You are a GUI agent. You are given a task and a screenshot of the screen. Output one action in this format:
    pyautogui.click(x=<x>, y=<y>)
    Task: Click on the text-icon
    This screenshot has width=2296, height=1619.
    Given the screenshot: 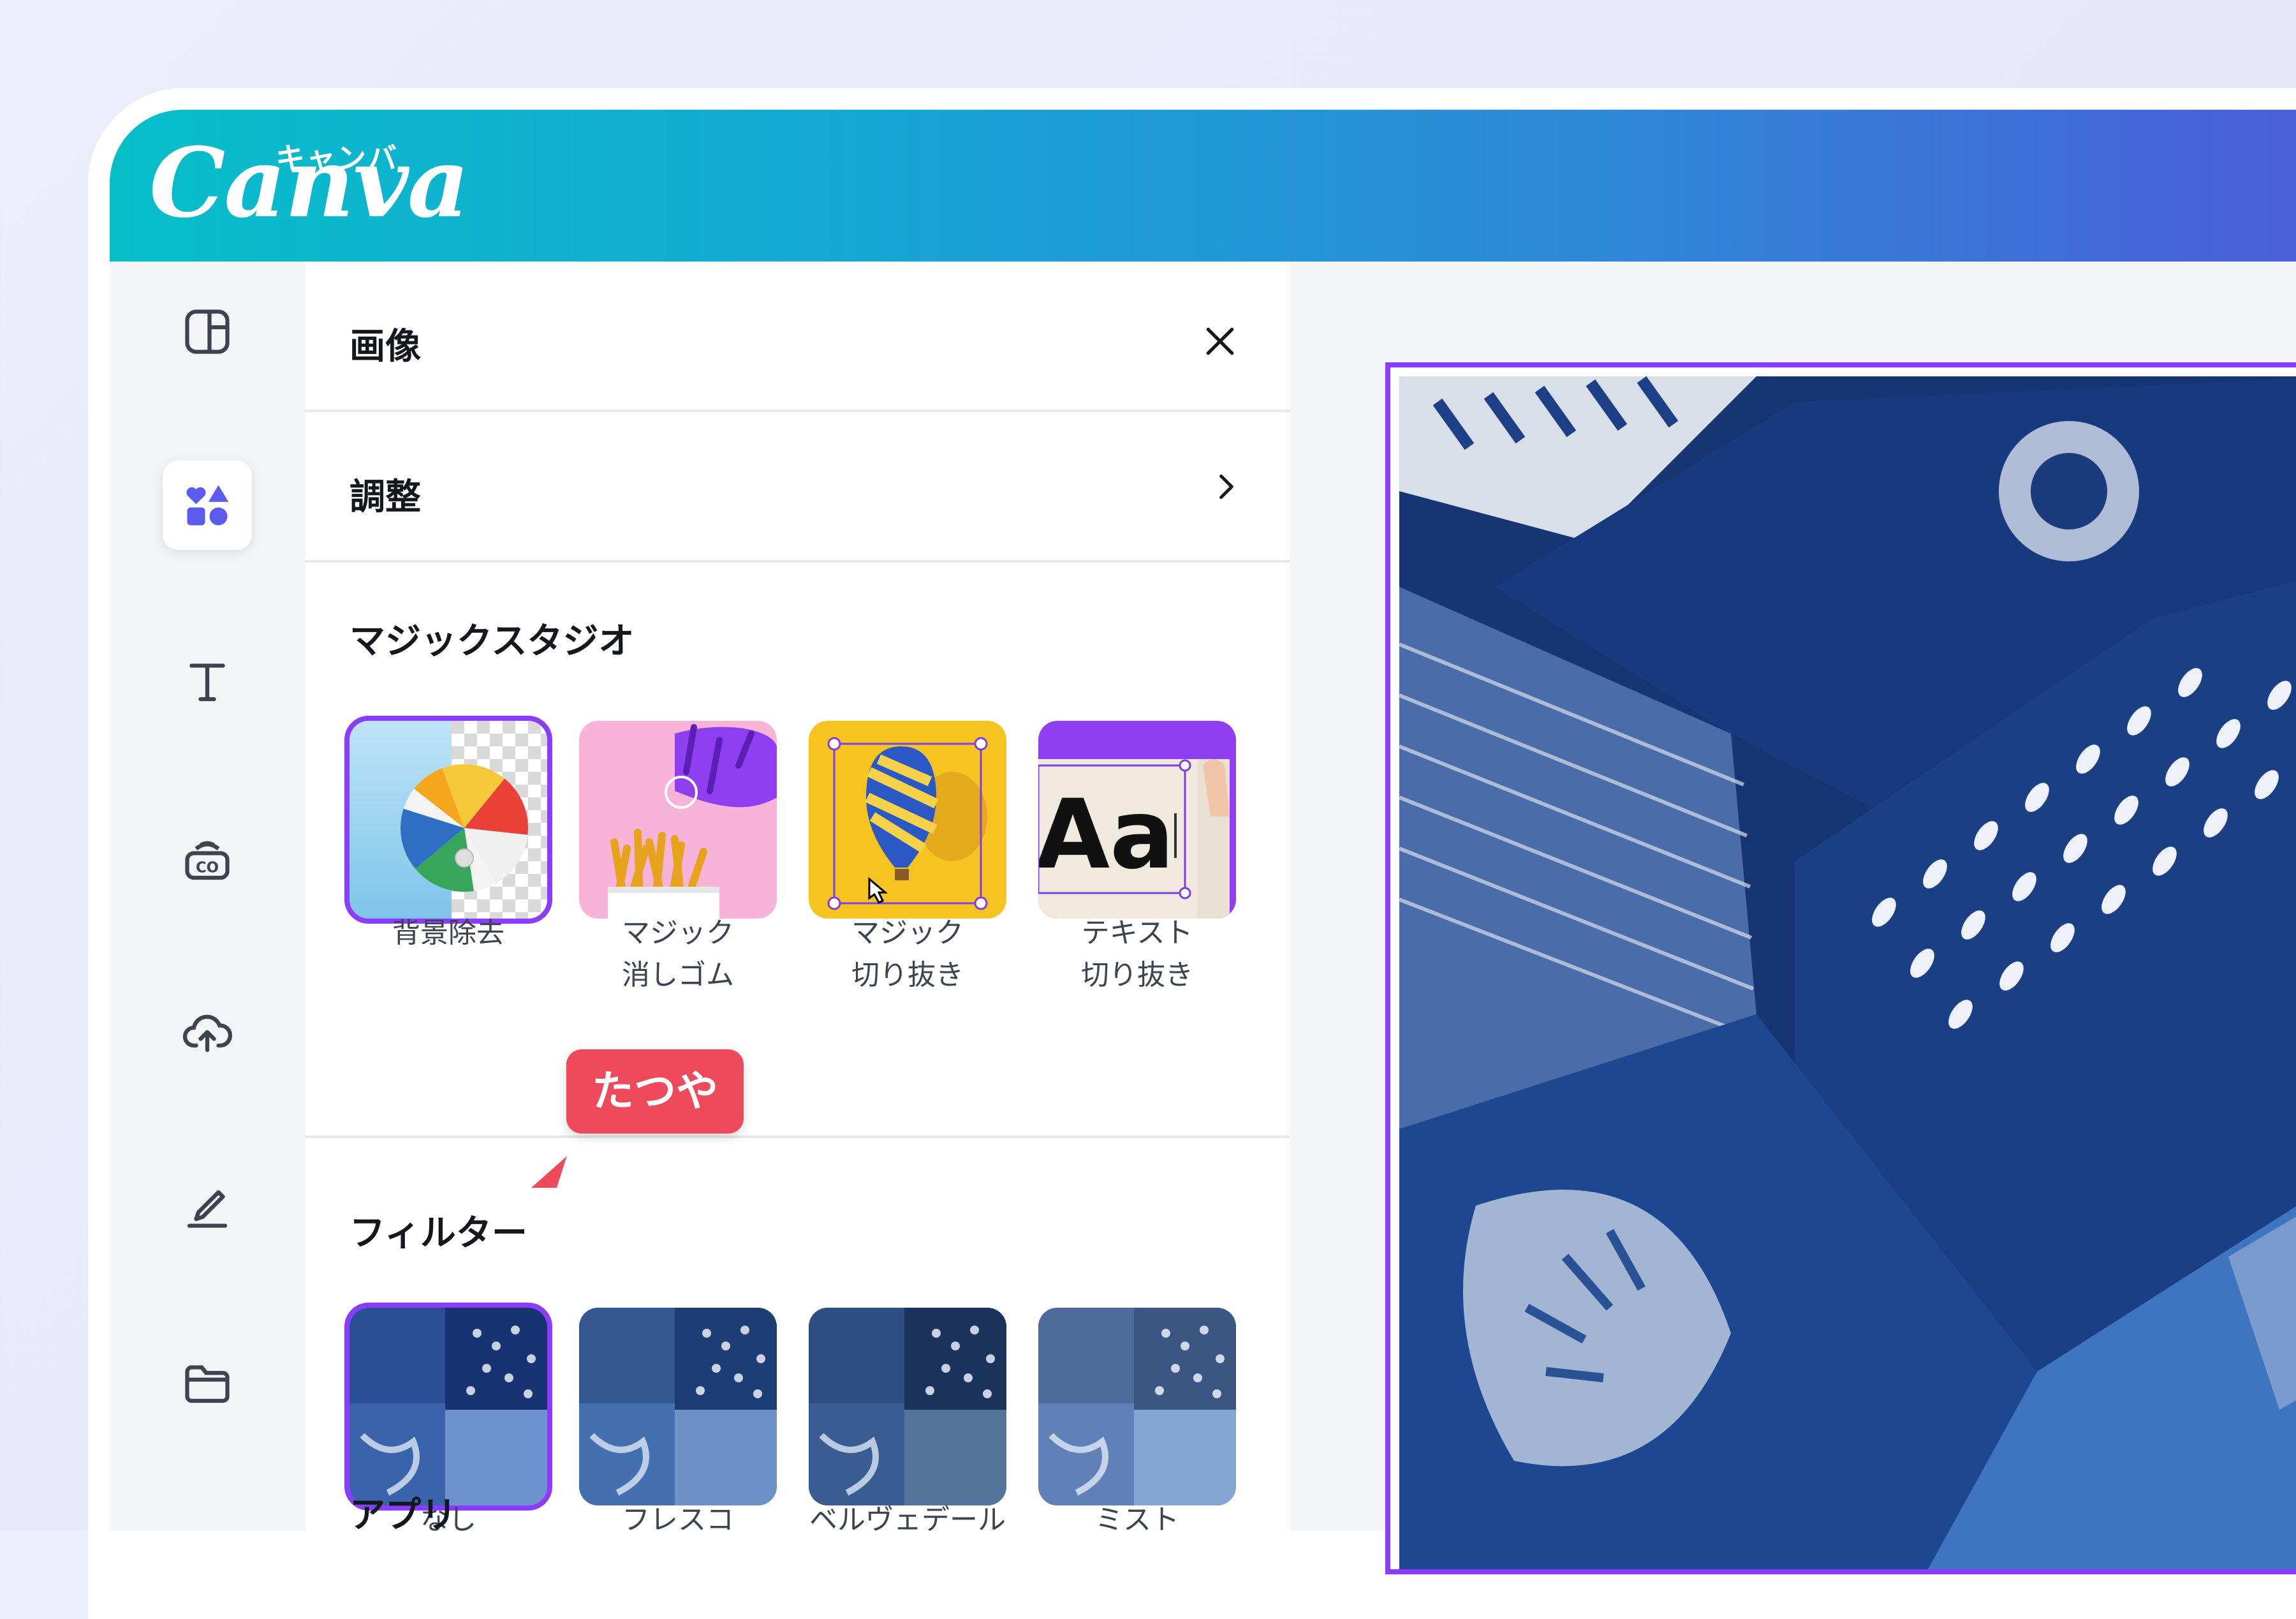 What is the action you would take?
    pyautogui.click(x=207, y=682)
    